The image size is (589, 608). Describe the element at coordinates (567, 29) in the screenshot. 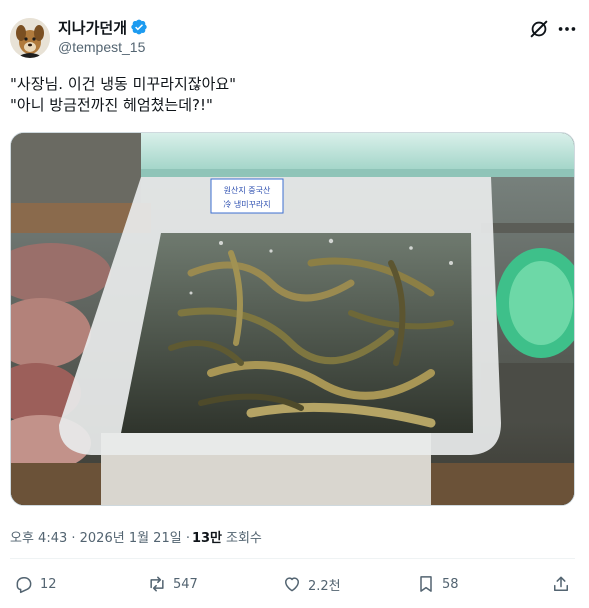

I see `more-horizontal-icon` at that location.